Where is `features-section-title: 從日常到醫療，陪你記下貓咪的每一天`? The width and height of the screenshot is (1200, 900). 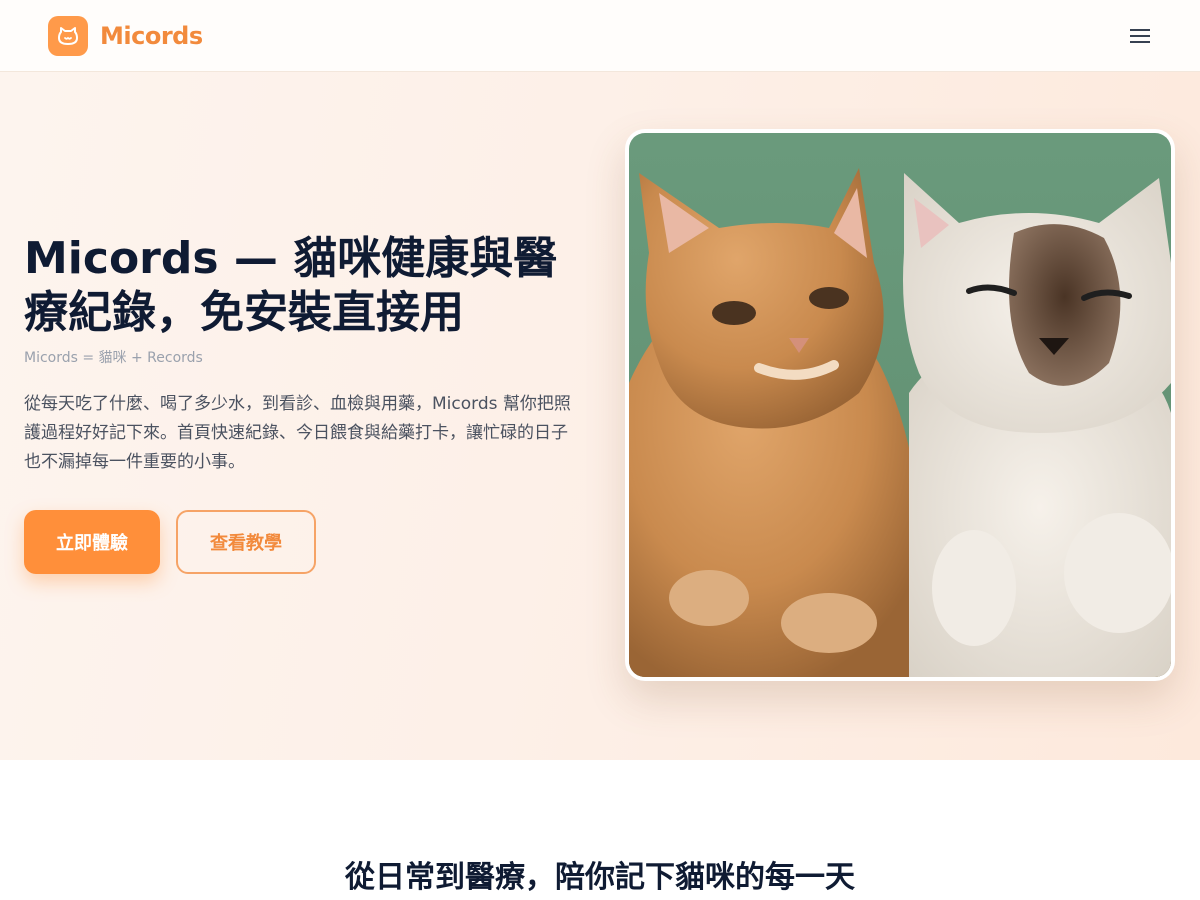
features-section-title: 從日常到醫療，陪你記下貓咪的每一天 is located at coordinates (600, 877).